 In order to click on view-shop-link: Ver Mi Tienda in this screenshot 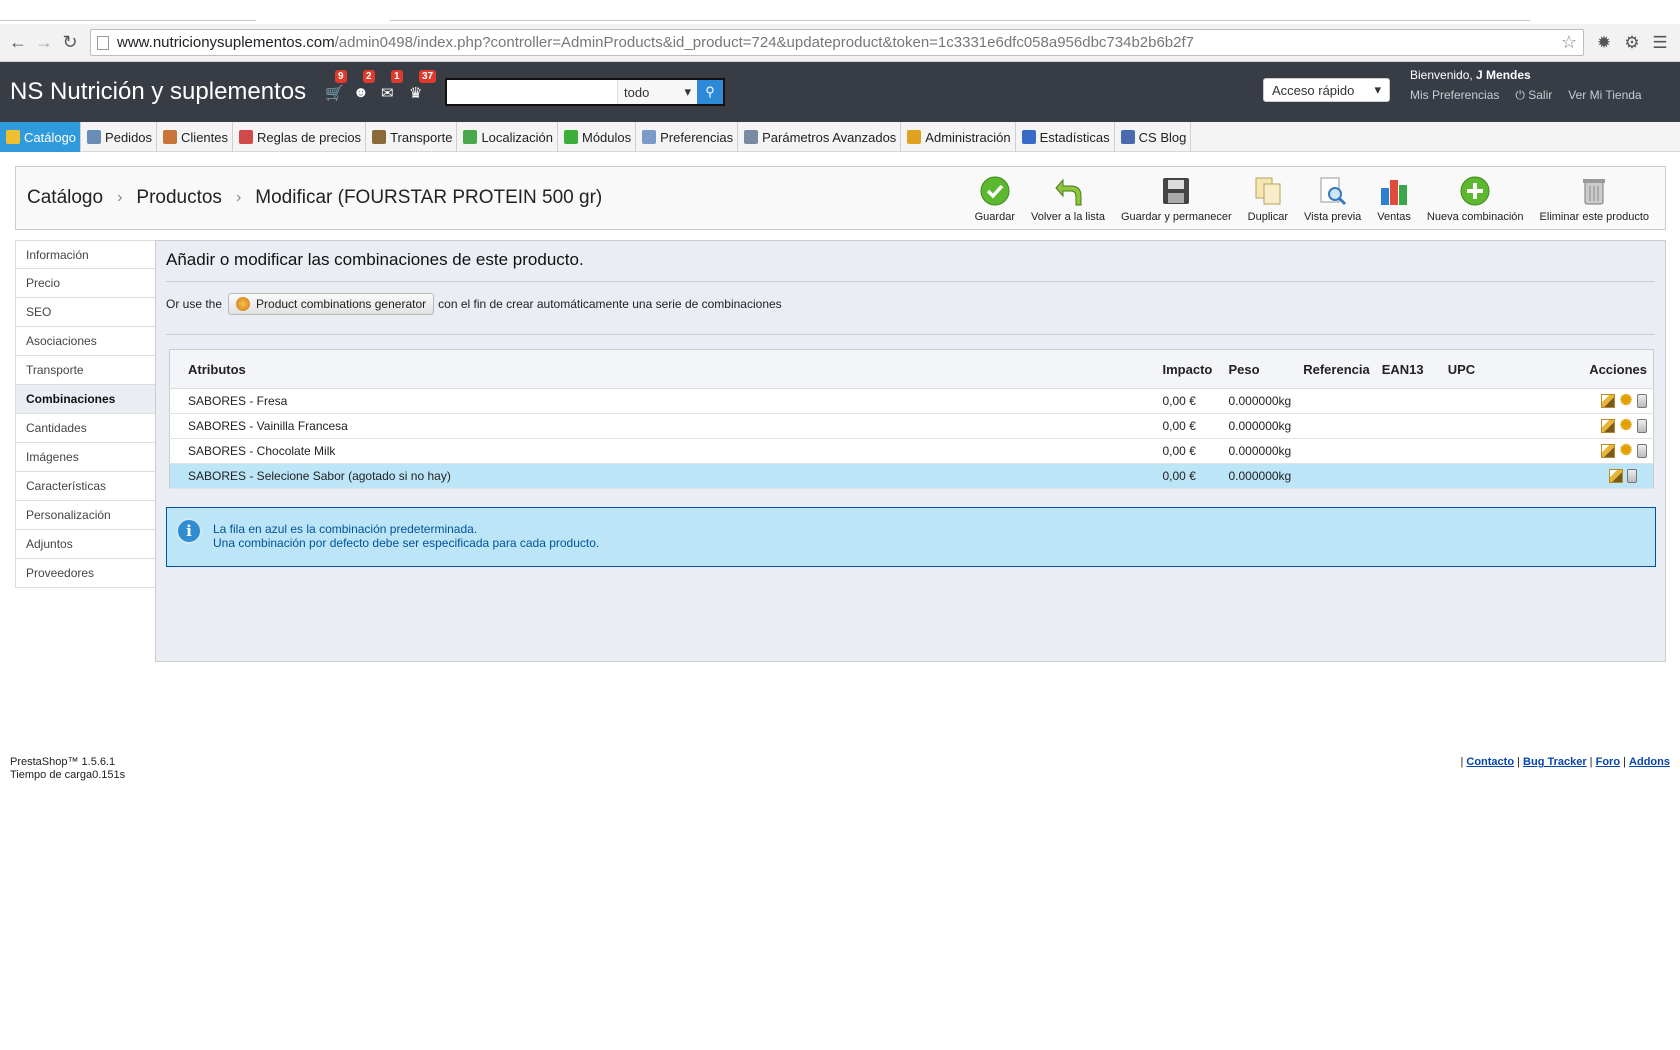, I will do `click(1604, 95)`.